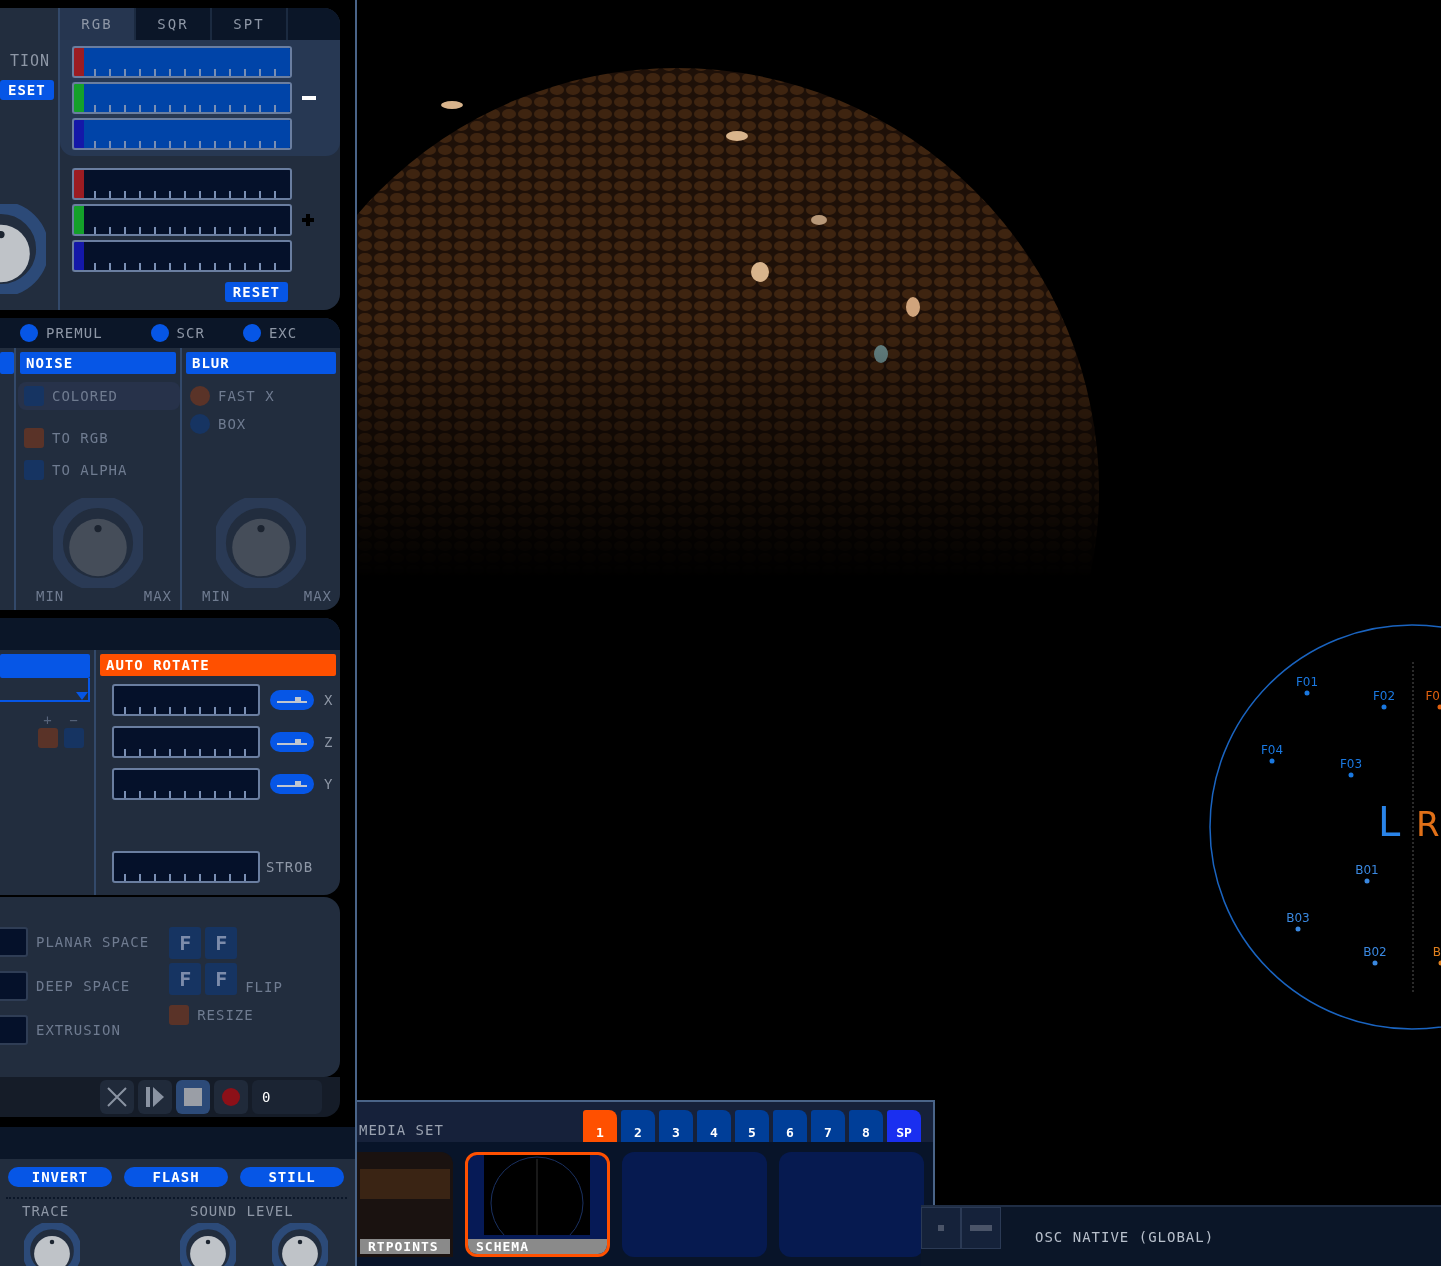  I want to click on clip-thumbnail: RTPOINTS, so click(405, 1204).